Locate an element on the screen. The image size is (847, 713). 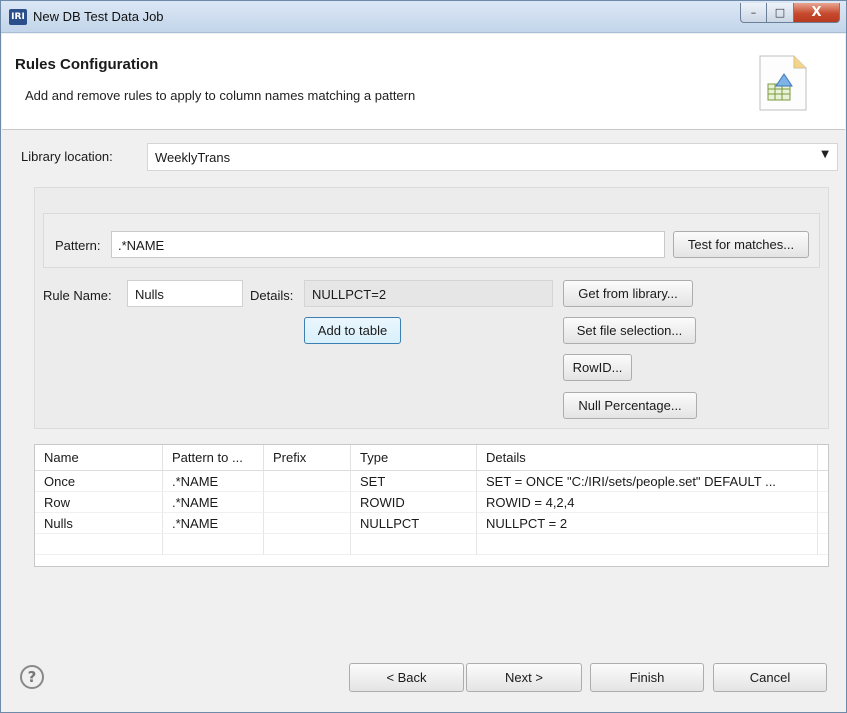
title-bar: IRI New DB Test Data Job – □ X is located at coordinates (423, 17).